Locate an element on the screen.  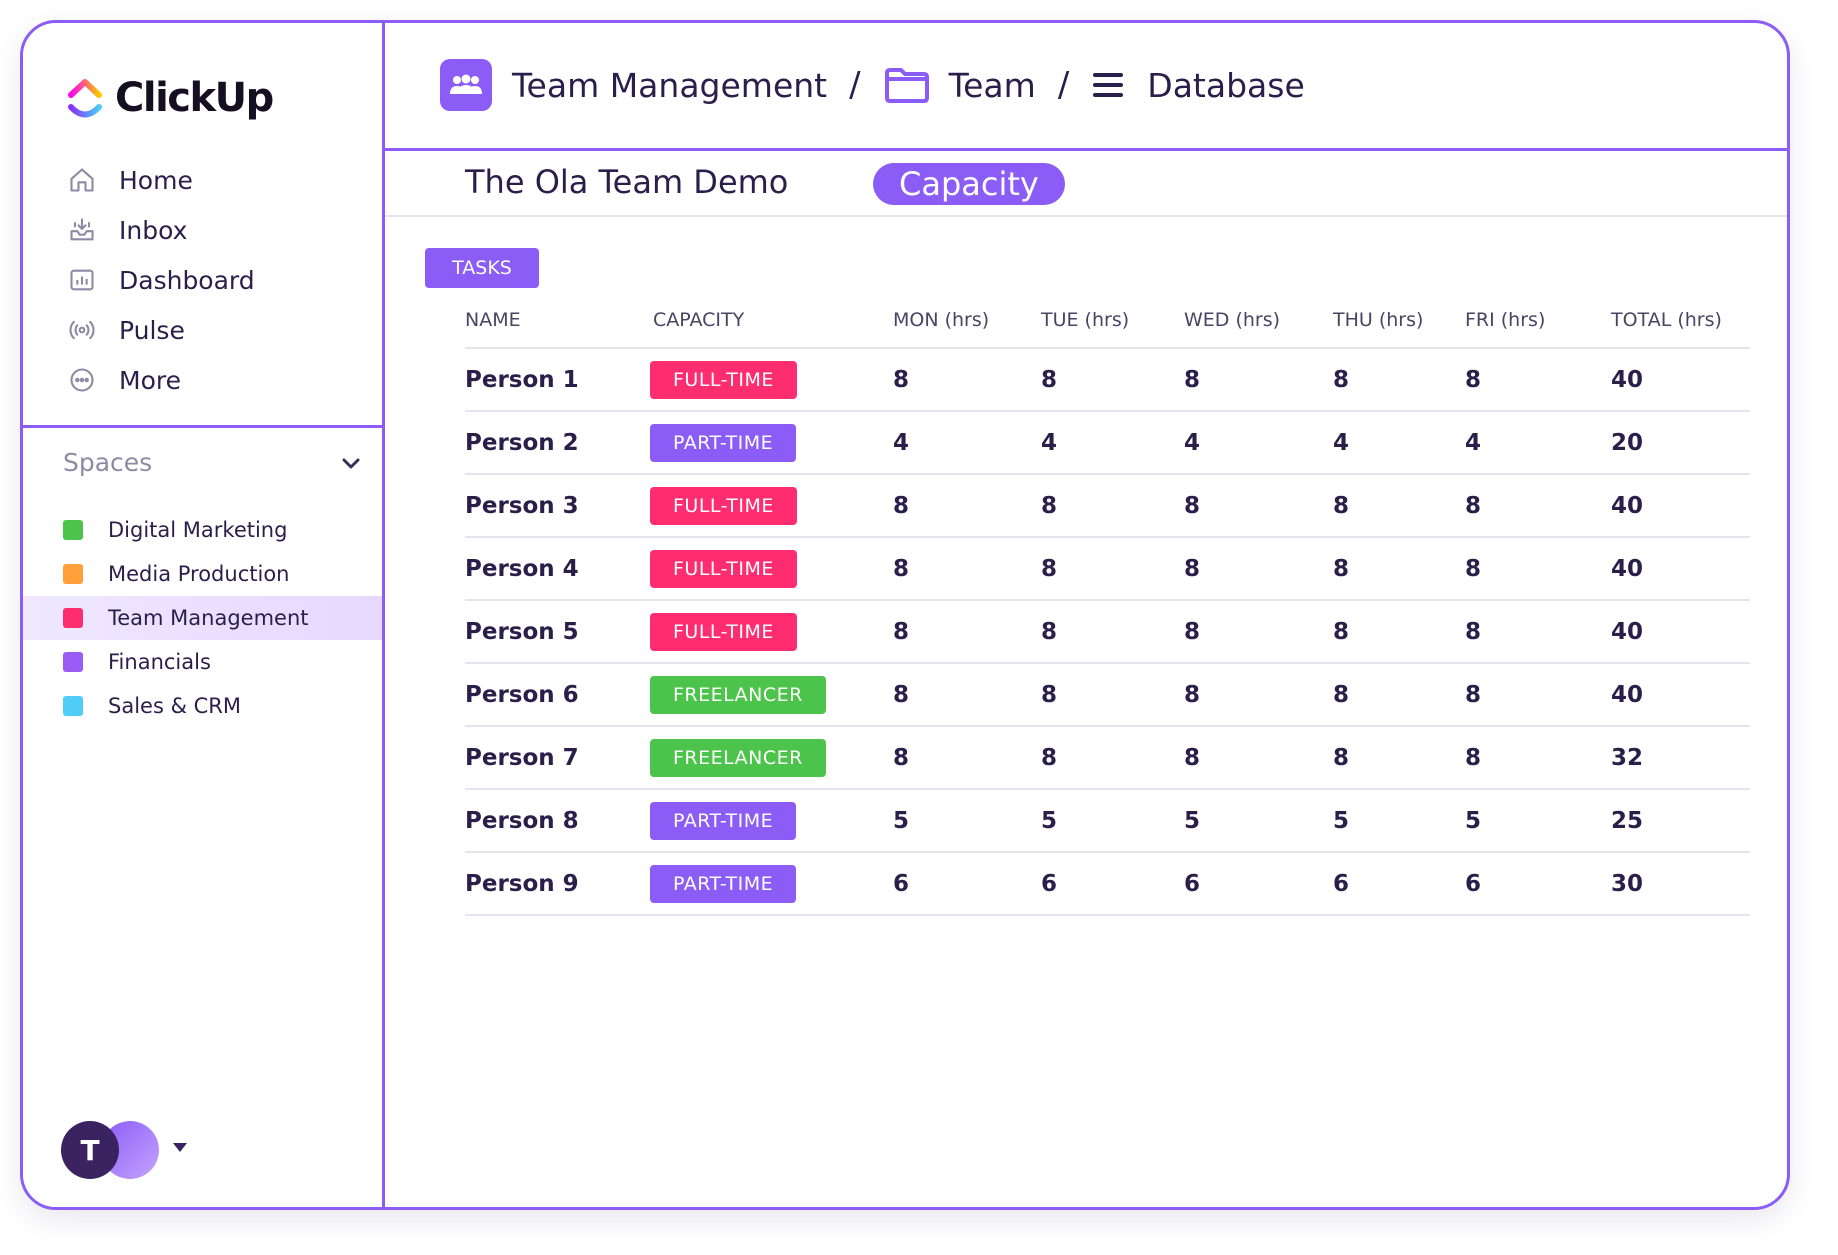
cell-tue: 6 is located at coordinates (1049, 883).